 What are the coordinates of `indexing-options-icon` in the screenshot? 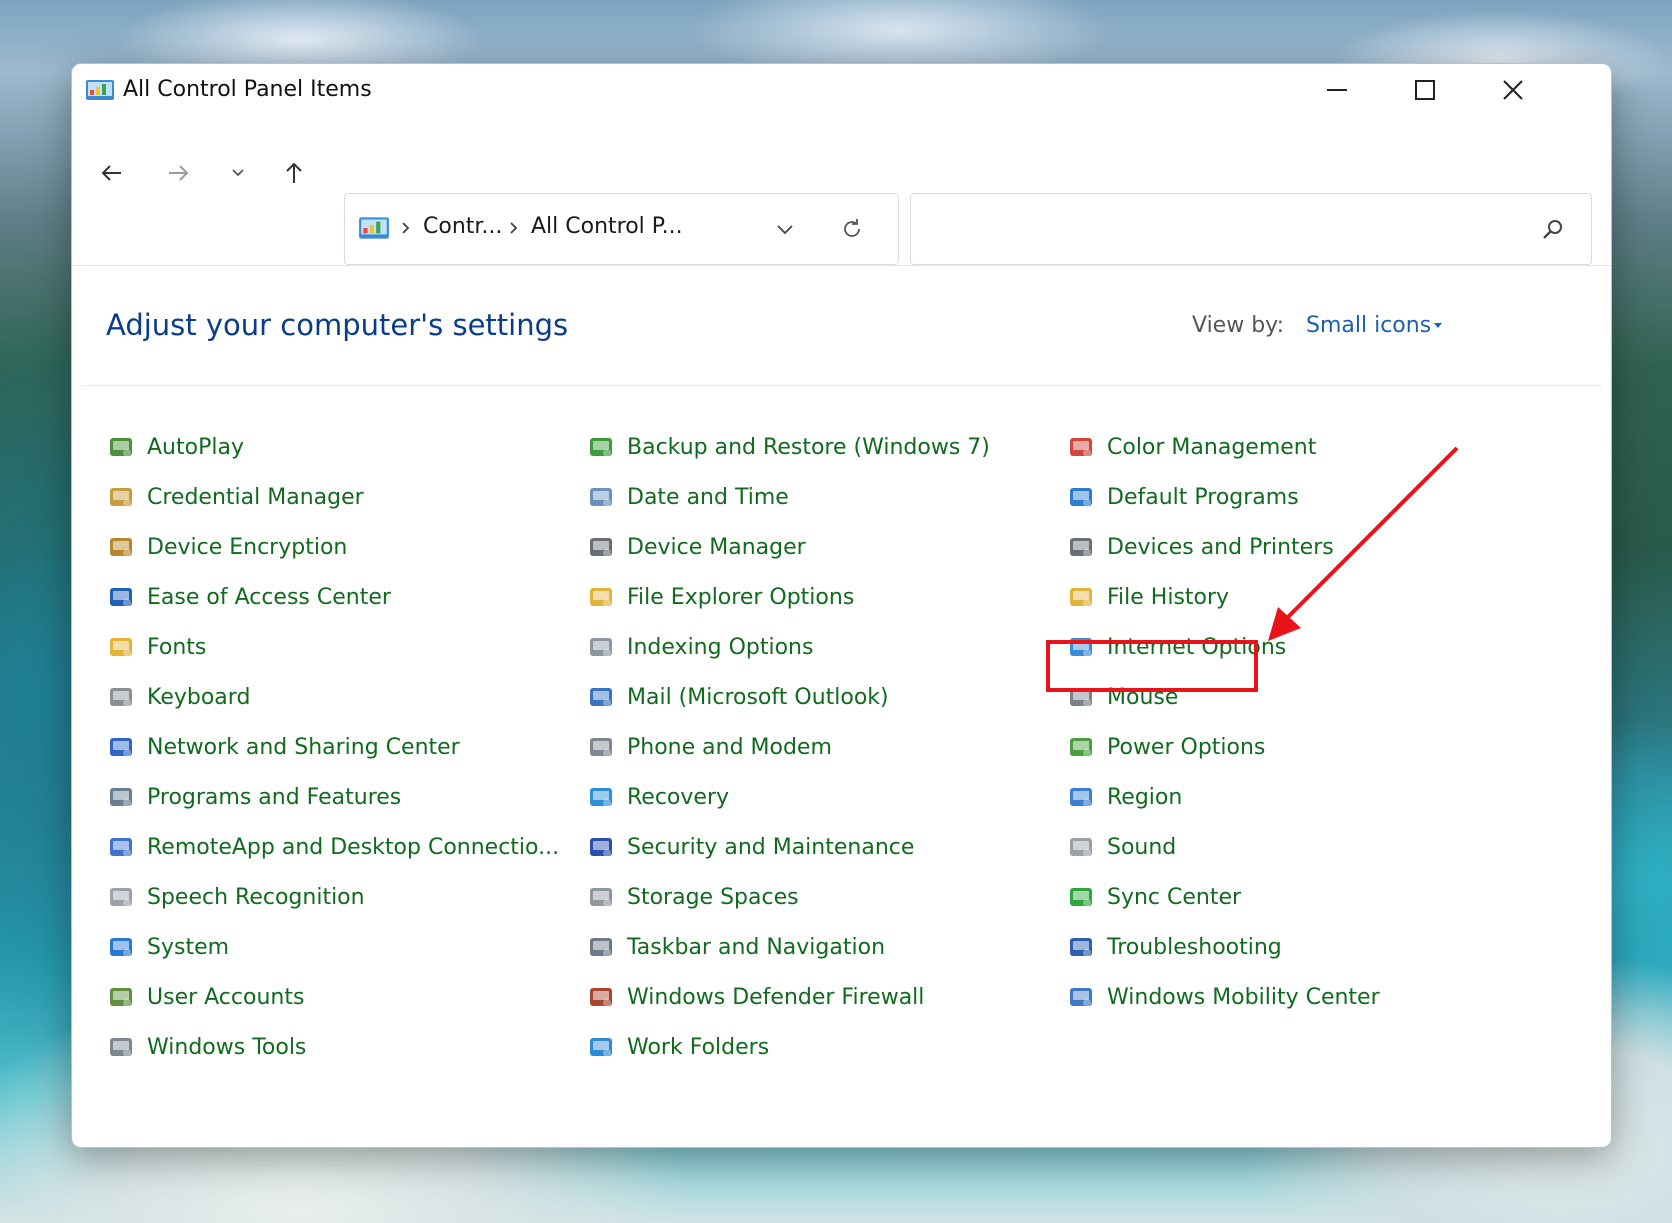 It's located at (601, 647).